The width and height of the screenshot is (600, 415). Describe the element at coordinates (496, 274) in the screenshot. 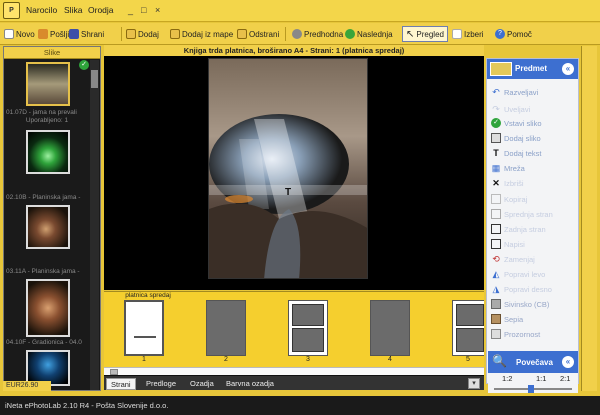

I see `rotate-left-icon: ◭` at that location.